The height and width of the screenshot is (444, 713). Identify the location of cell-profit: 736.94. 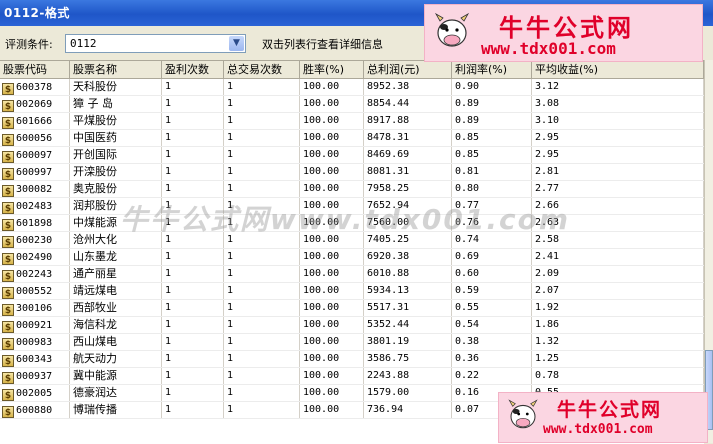
(408, 410).